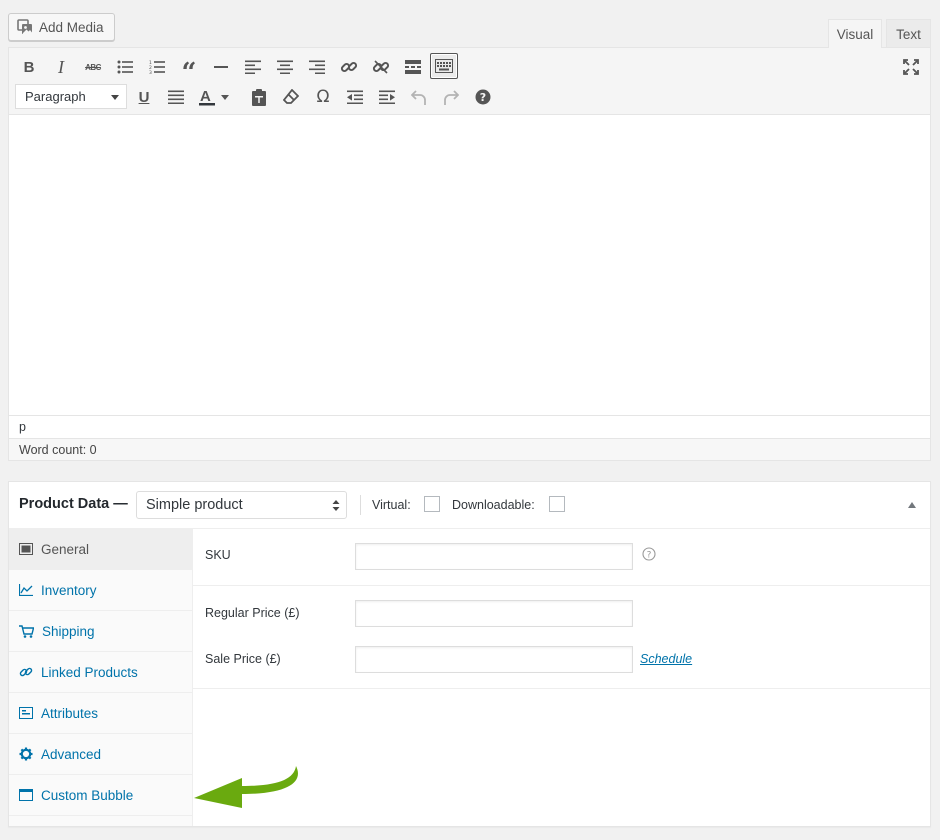 The width and height of the screenshot is (940, 840). I want to click on schedule-link: Schedule, so click(666, 659).